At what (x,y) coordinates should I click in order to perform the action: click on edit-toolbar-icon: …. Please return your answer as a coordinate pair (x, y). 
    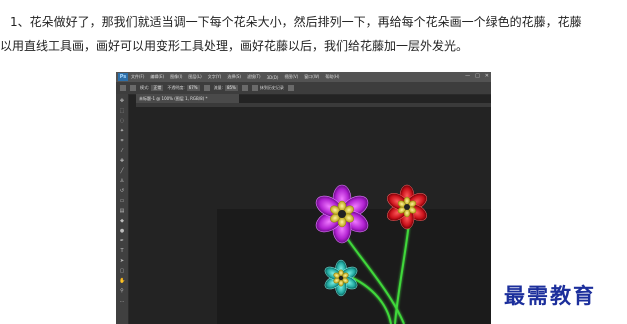
    Looking at the image, I should click on (122, 301).